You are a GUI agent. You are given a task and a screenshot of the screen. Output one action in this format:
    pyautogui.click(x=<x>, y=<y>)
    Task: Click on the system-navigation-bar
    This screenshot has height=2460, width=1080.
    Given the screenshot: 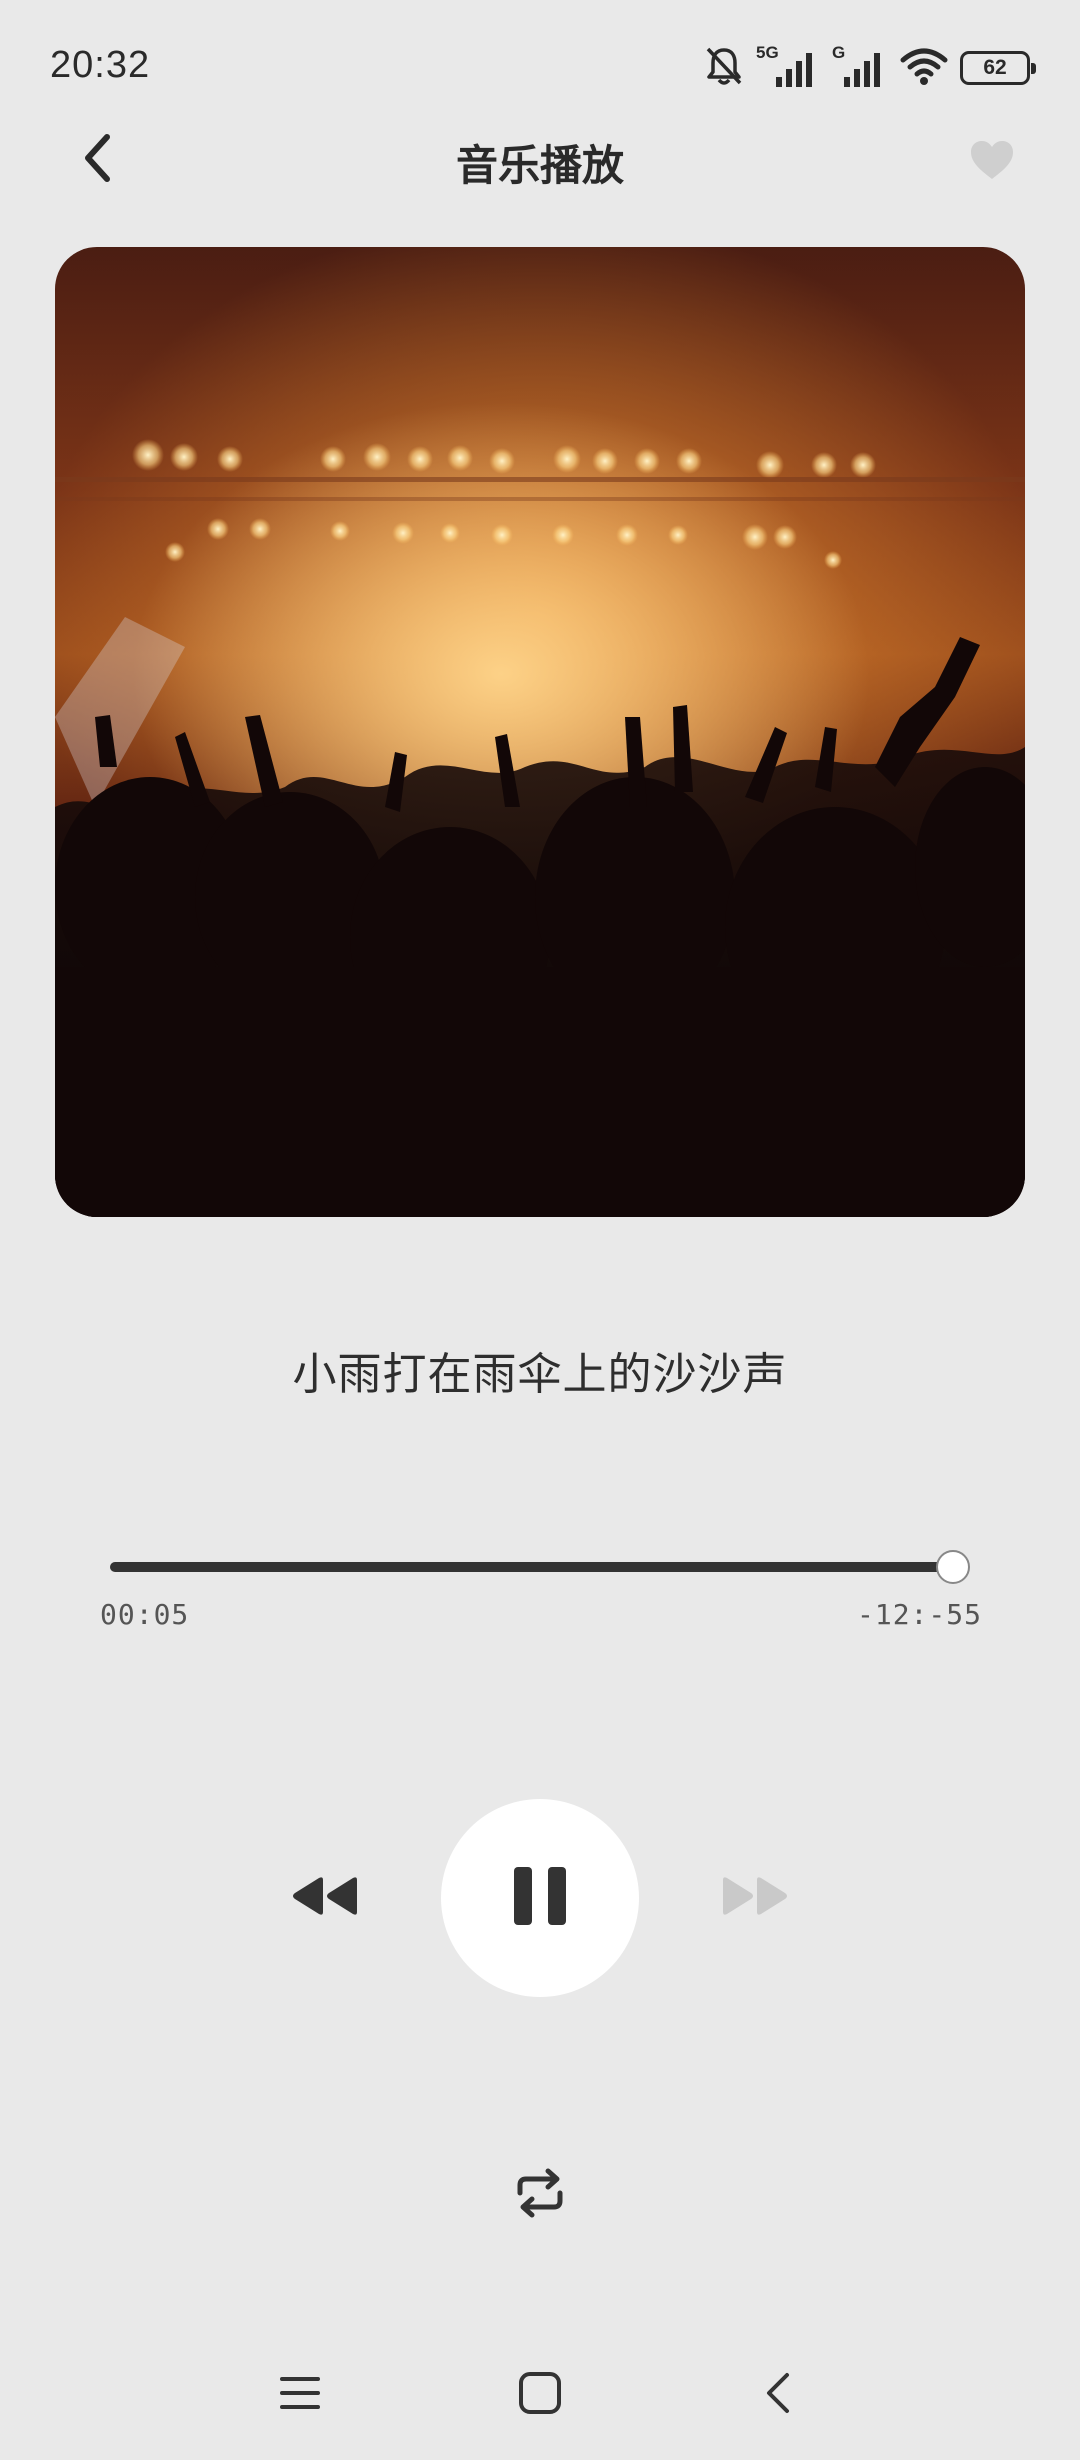 What is the action you would take?
    pyautogui.click(x=540, y=2395)
    